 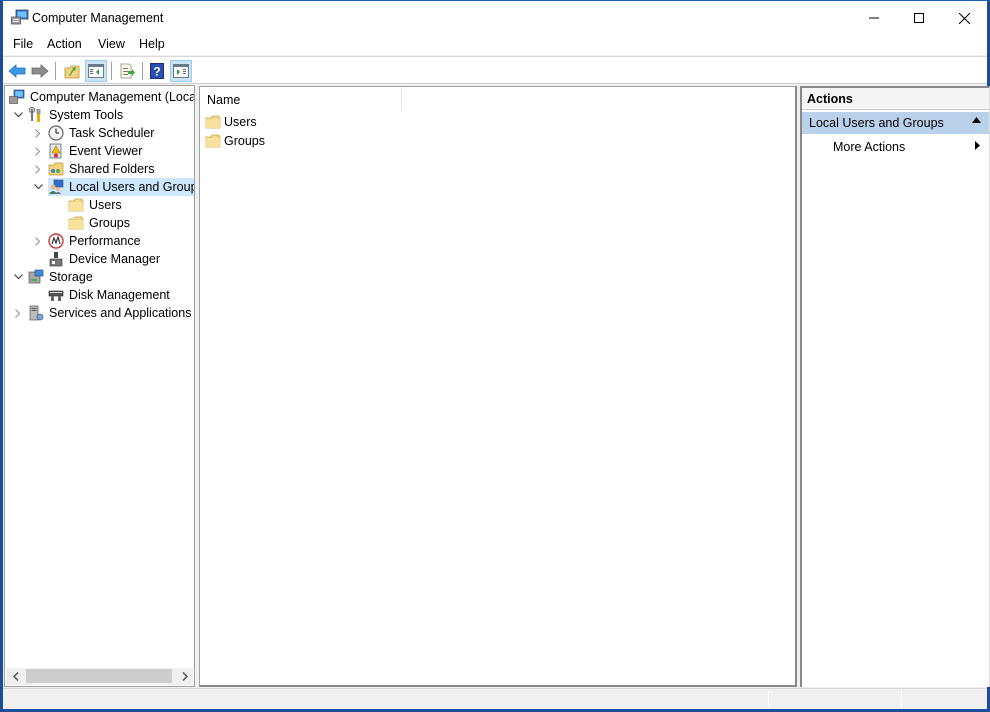 I want to click on menu-action: Action, so click(x=64, y=44).